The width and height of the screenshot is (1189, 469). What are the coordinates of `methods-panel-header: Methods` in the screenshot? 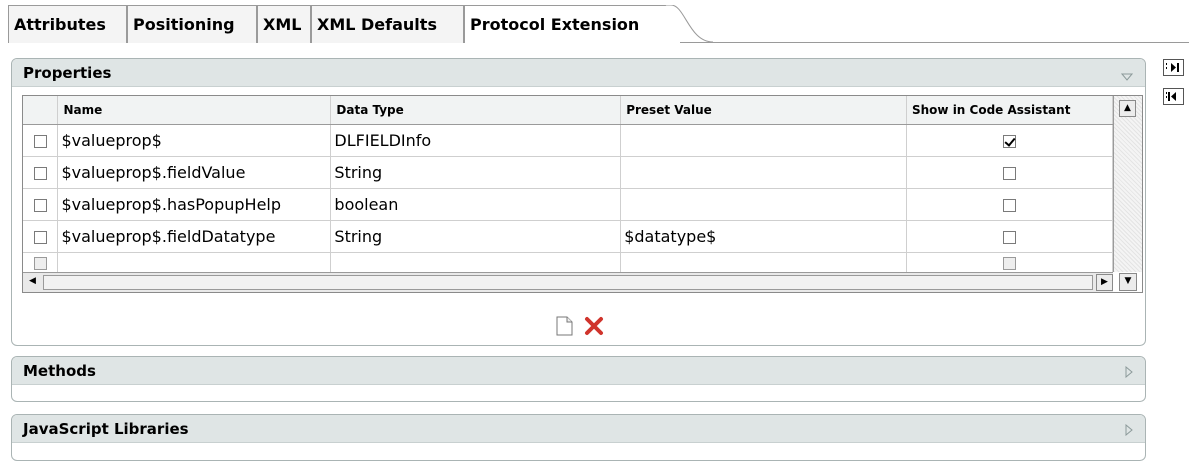 It's located at (578, 371).